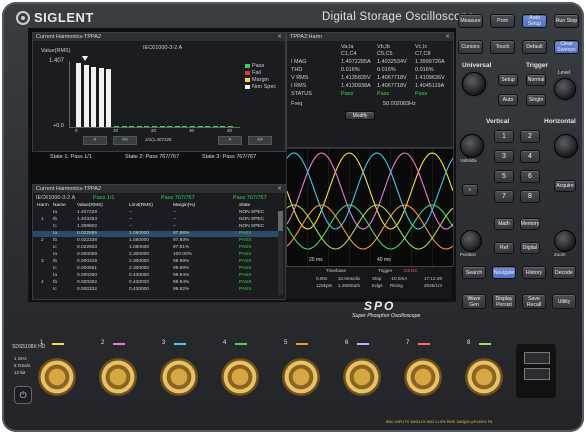 This screenshot has width=586, height=435. What do you see at coordinates (95, 140) in the screenshot?
I see `prev-page-button: <` at bounding box center [95, 140].